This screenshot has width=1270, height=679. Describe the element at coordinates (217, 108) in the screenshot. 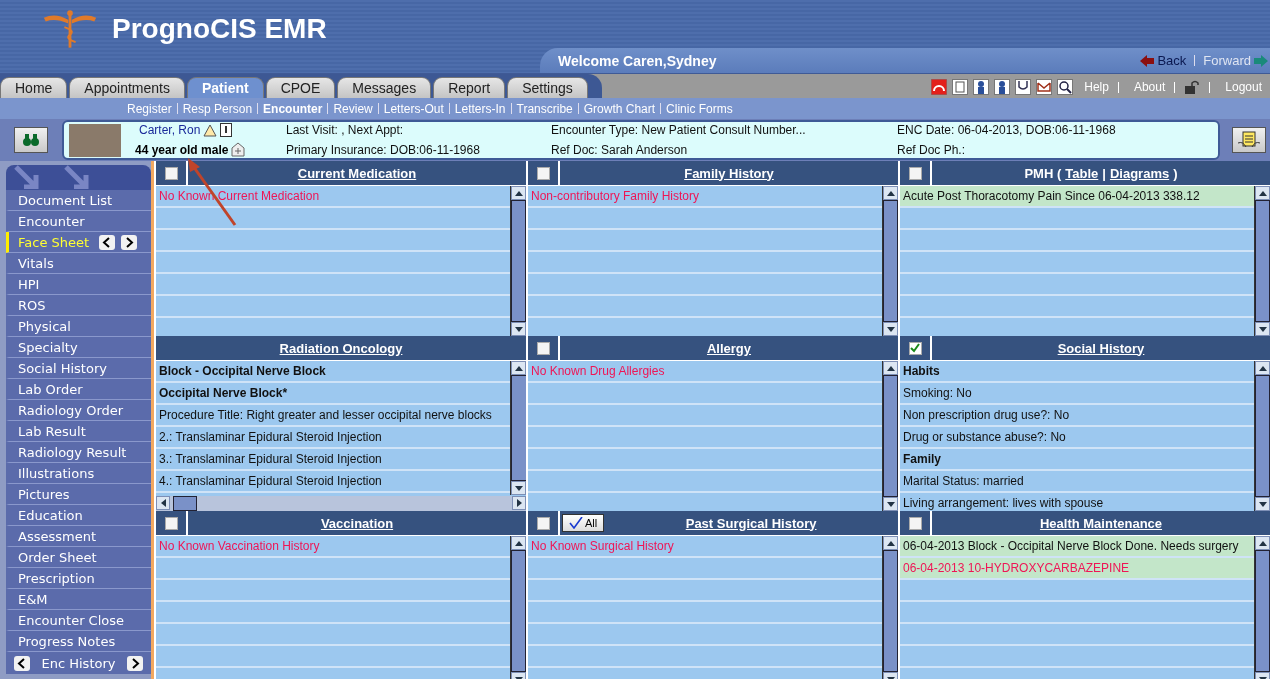

I see `subnav-link: Resp Person` at that location.